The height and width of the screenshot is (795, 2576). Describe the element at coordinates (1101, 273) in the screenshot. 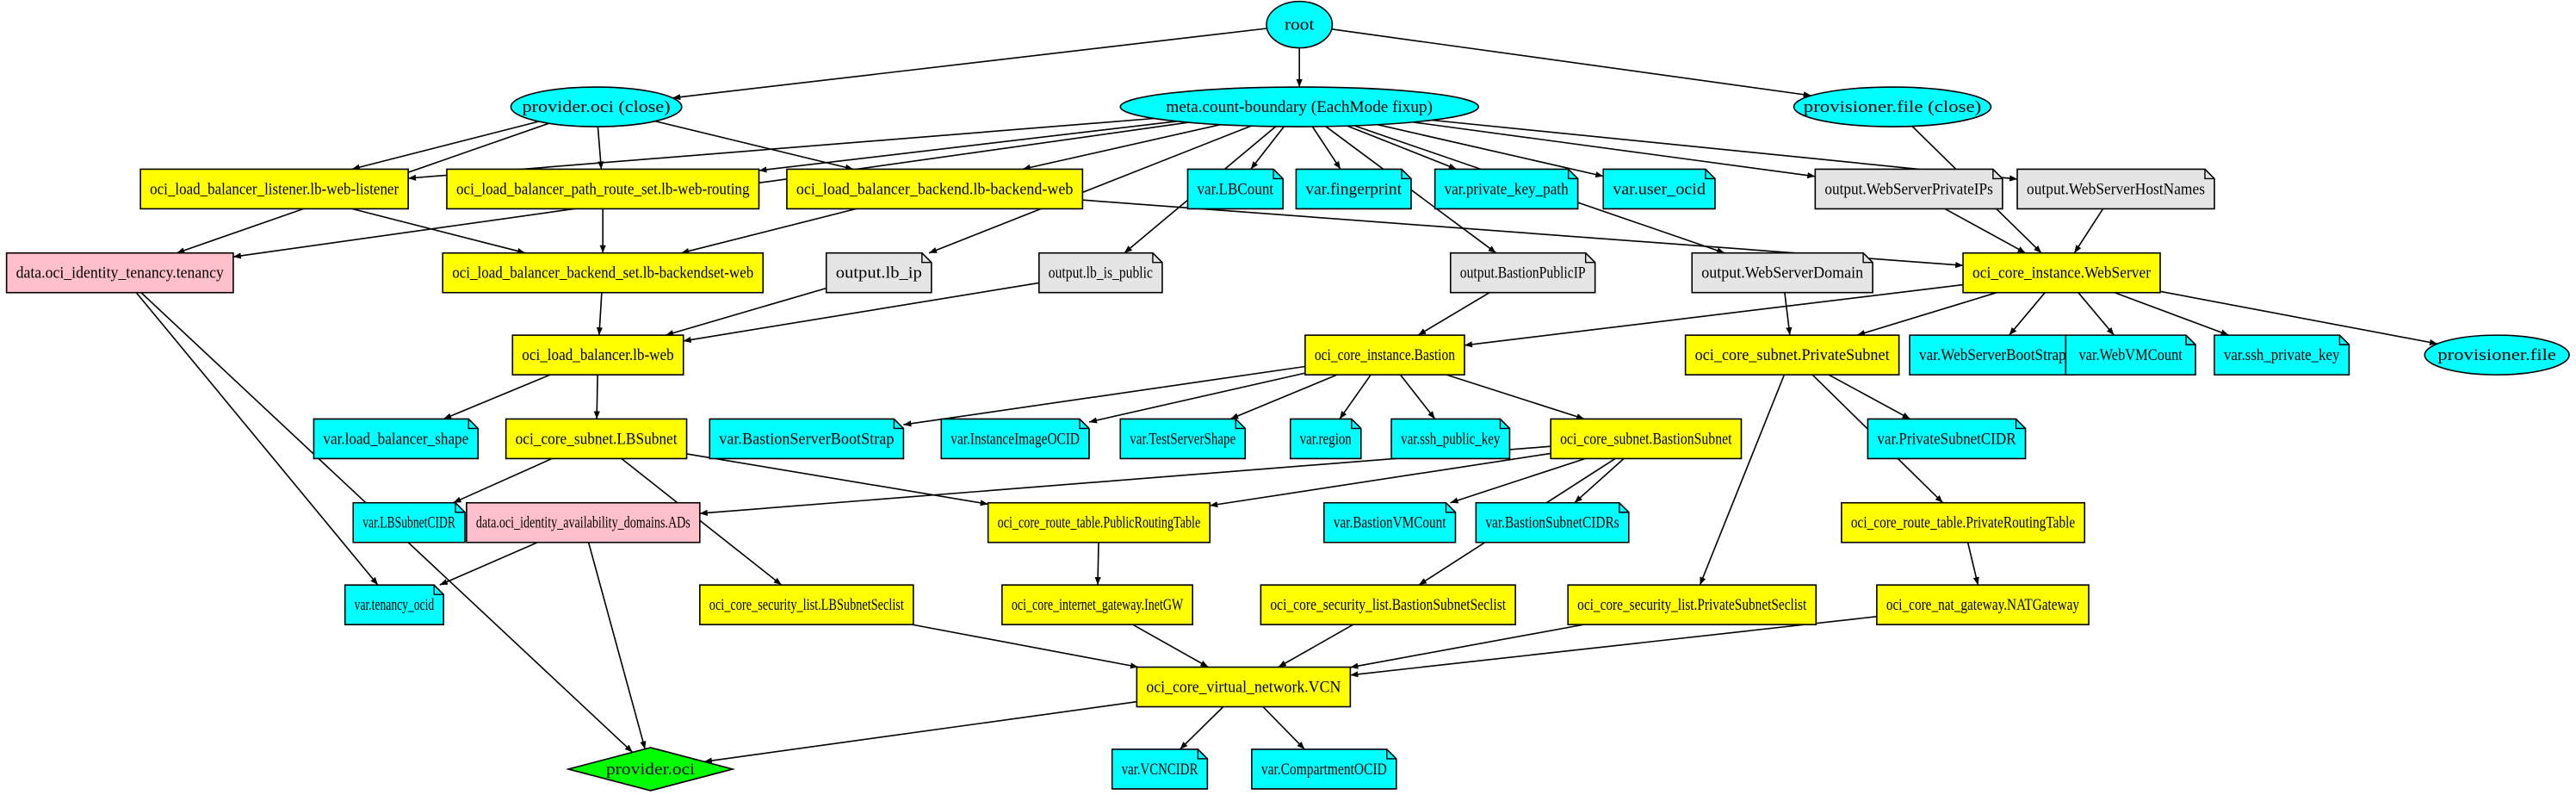

I see `graph-node-label: output.lb_is_public` at that location.